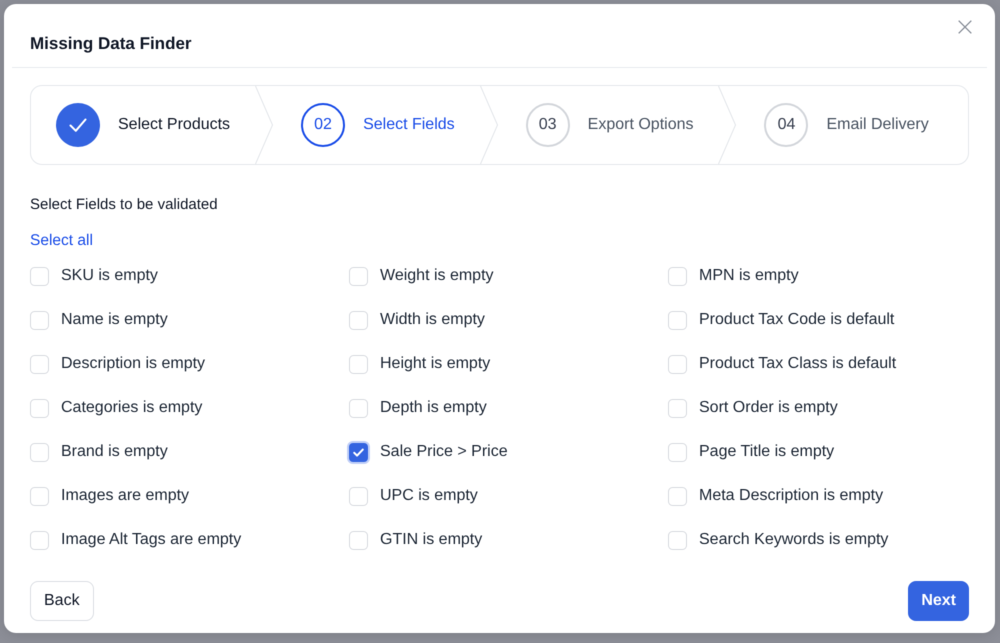  I want to click on checkbox-label: Sale Price > Price, so click(444, 452).